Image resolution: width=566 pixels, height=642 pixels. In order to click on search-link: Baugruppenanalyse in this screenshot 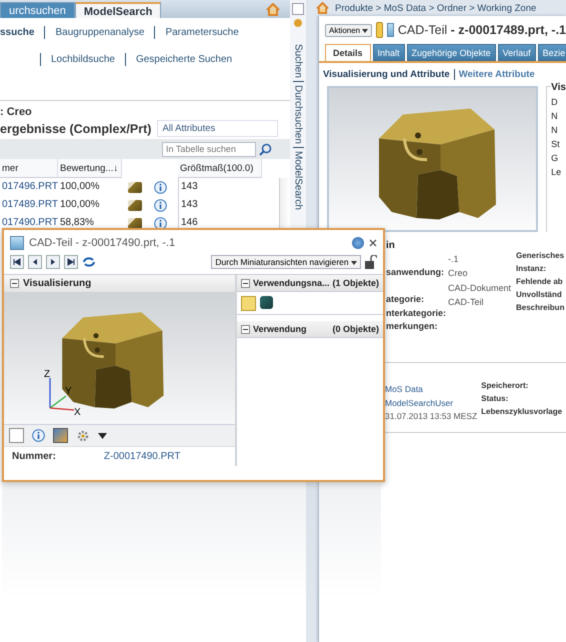, I will do `click(99, 32)`.